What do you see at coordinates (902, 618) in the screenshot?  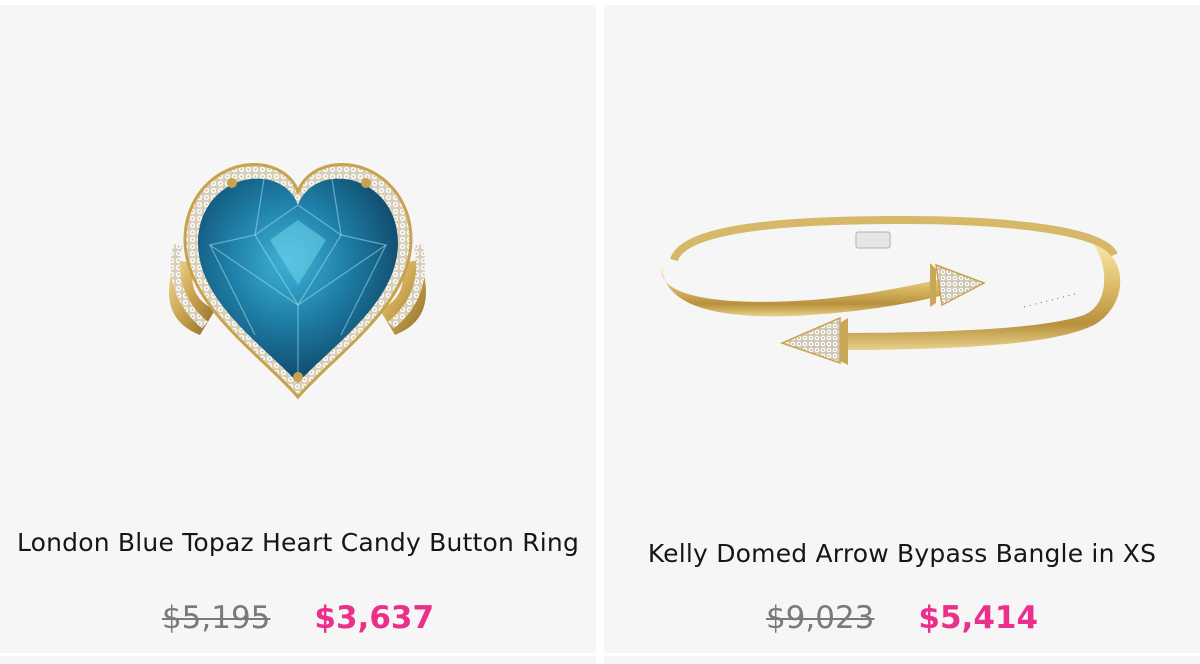 I see `price-row: $9,023 $5,414` at bounding box center [902, 618].